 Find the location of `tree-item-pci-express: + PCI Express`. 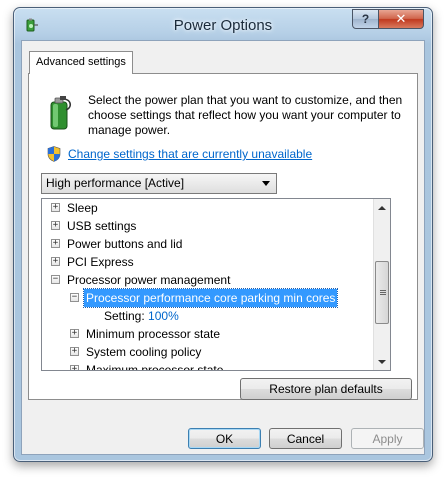

tree-item-pci-express: + PCI Express is located at coordinates (207, 262).